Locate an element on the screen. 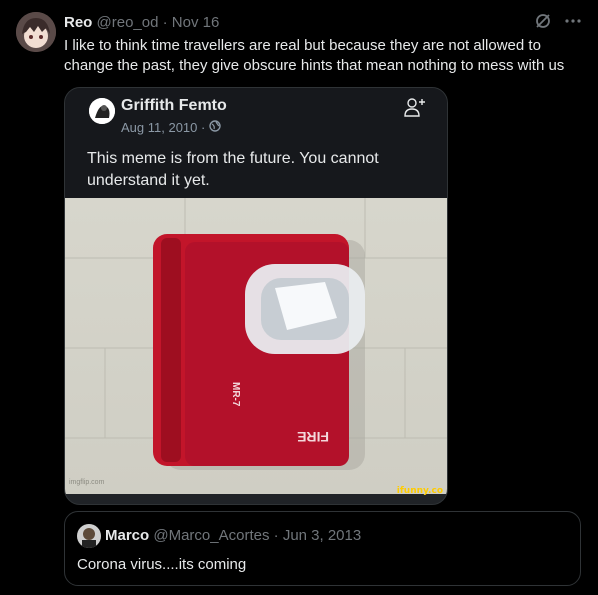 This screenshot has width=598, height=595. quoted-author-avatar is located at coordinates (89, 536).